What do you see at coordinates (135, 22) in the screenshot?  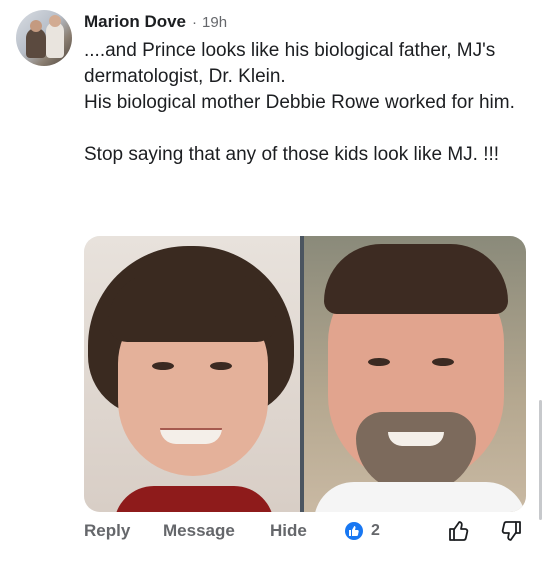 I see `author-name: Marion Dove` at bounding box center [135, 22].